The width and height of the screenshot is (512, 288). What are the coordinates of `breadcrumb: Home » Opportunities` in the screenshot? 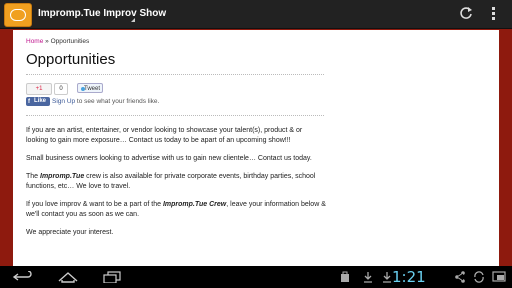 It's located at (256, 41).